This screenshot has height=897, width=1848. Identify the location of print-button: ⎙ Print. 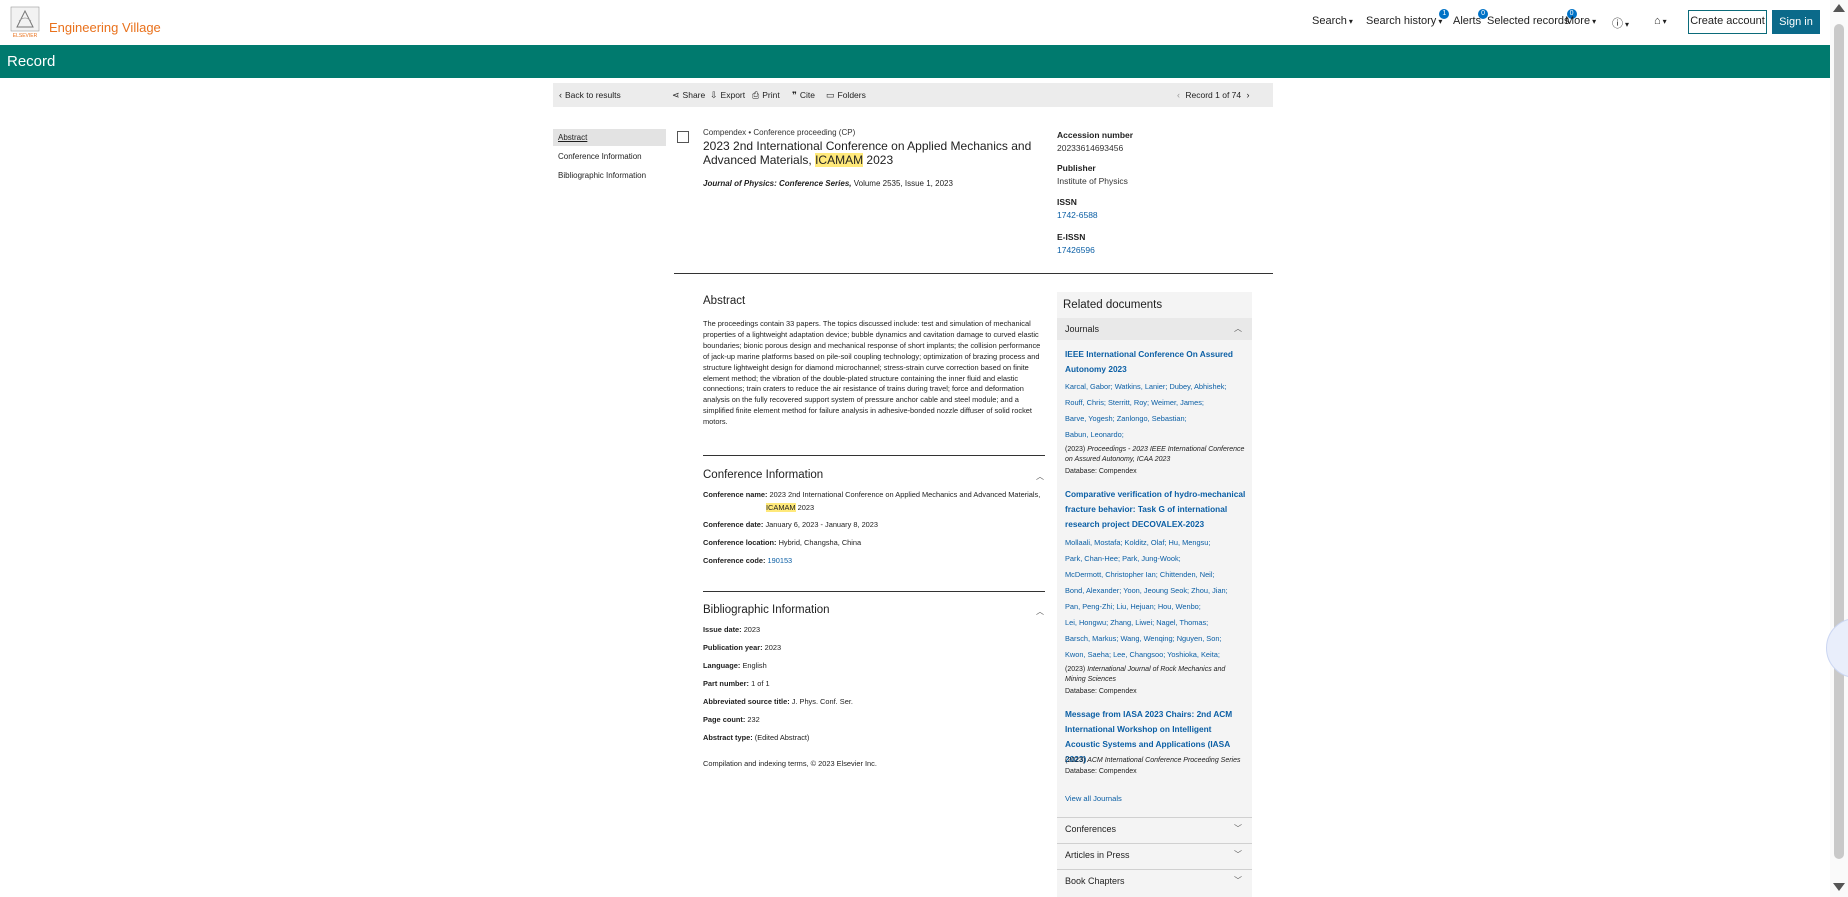
(766, 95).